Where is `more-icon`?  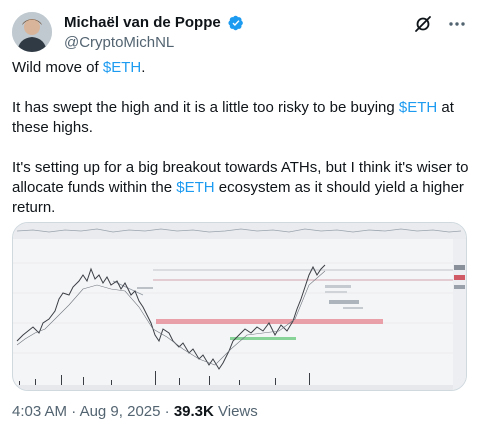 more-icon is located at coordinates (457, 24).